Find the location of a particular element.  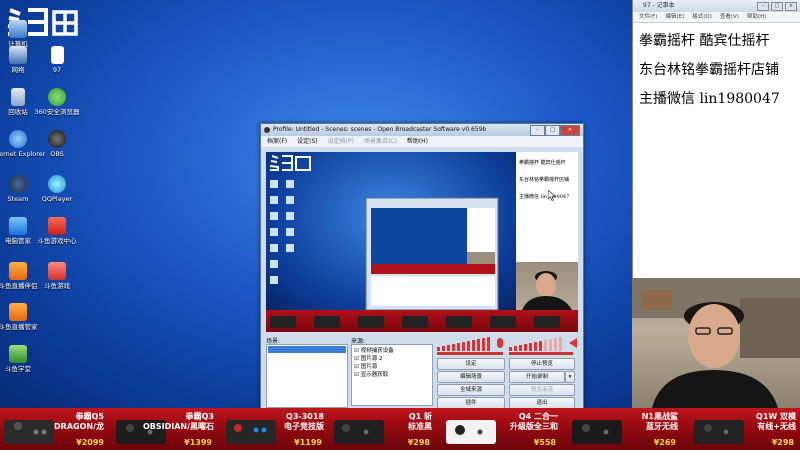

desktop-icon-computer: 计算机 is located at coordinates (23, 34).